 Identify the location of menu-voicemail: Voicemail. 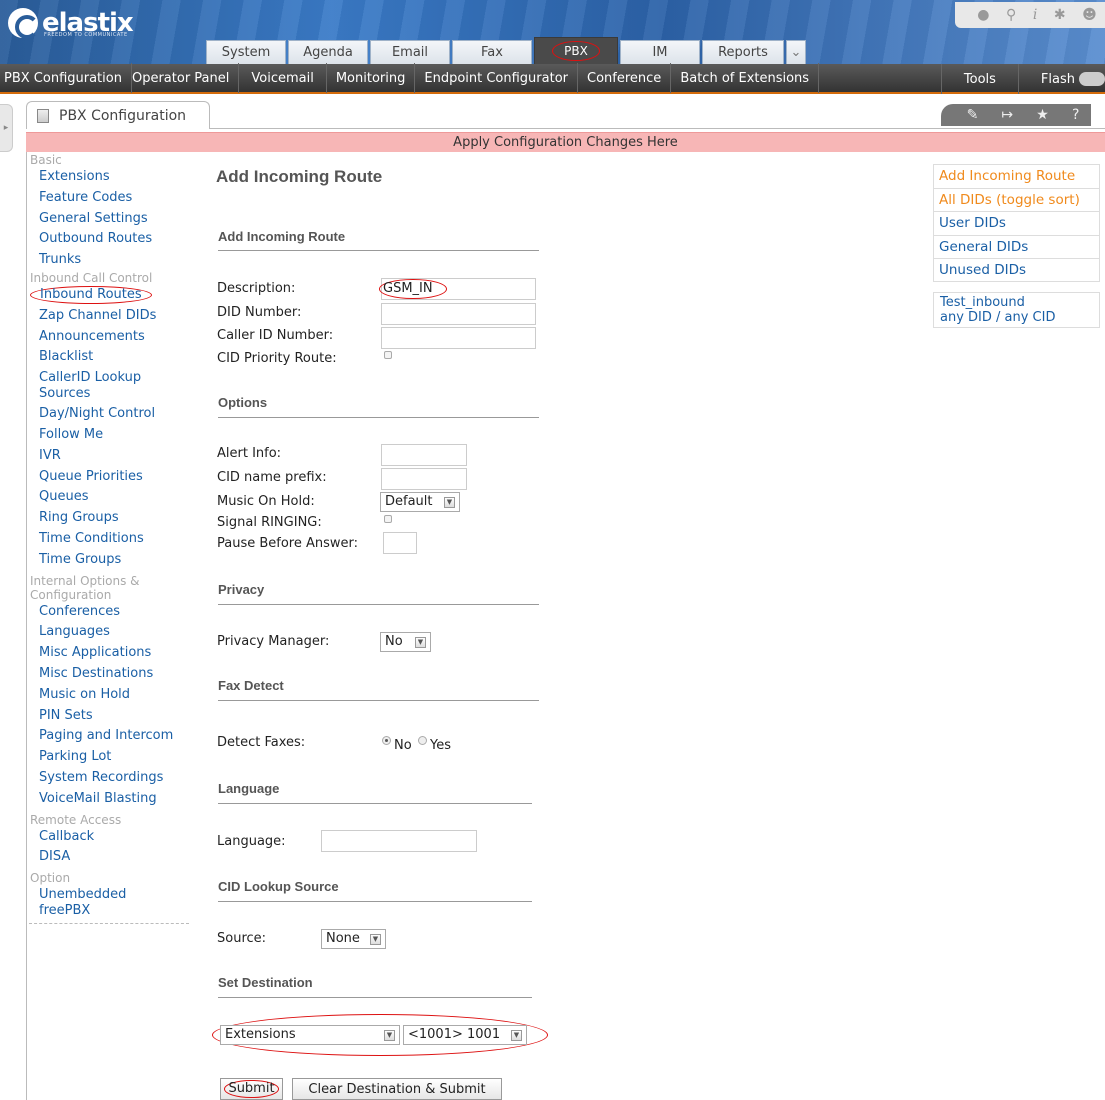
(283, 78).